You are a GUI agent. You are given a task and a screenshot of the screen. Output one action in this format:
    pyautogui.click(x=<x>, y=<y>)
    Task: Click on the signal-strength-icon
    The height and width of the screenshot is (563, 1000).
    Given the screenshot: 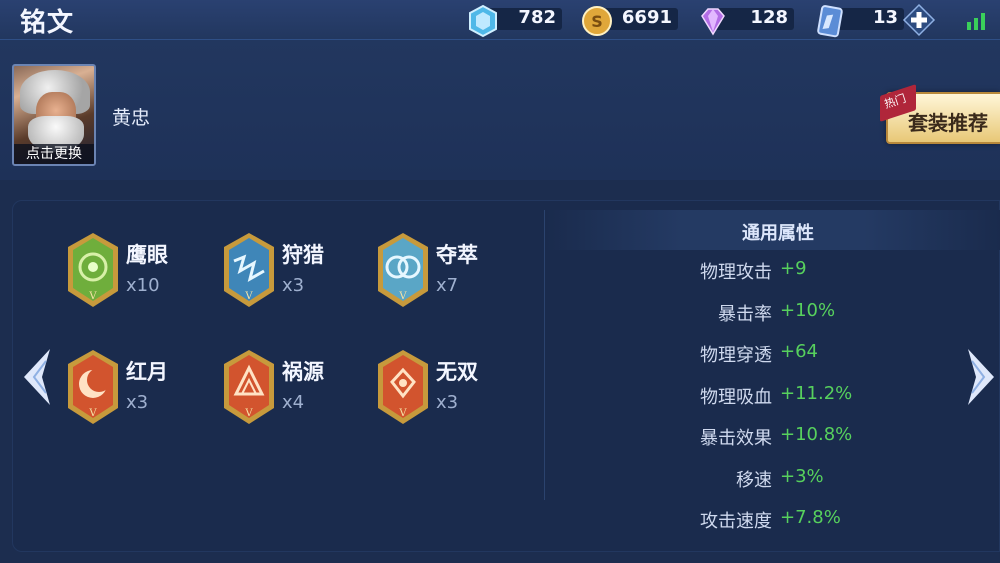 What is the action you would take?
    pyautogui.click(x=976, y=21)
    